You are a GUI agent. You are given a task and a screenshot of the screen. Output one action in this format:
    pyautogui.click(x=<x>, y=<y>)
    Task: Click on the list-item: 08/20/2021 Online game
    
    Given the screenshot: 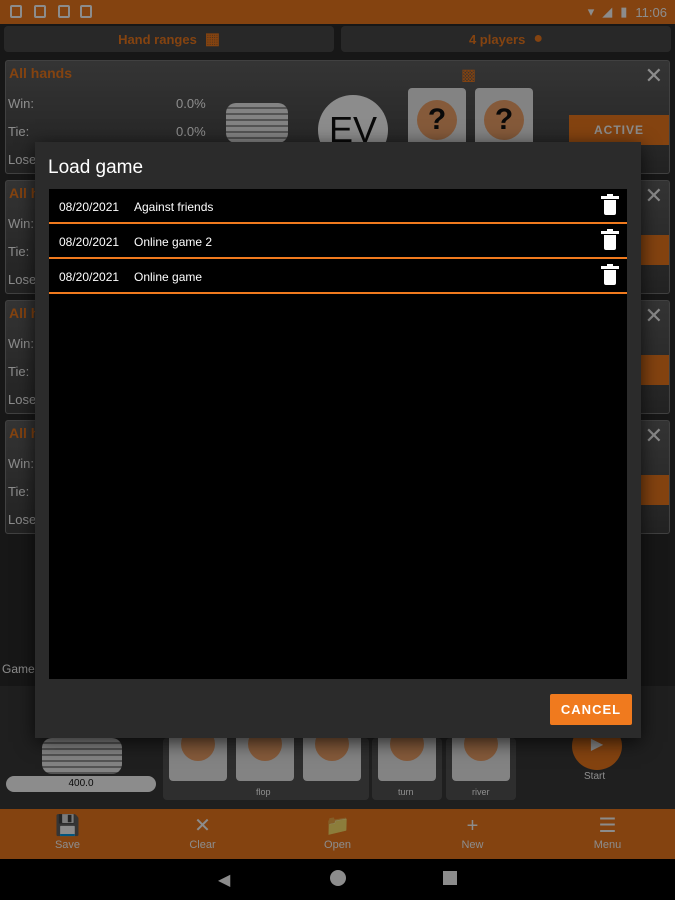 What is the action you would take?
    pyautogui.click(x=338, y=276)
    